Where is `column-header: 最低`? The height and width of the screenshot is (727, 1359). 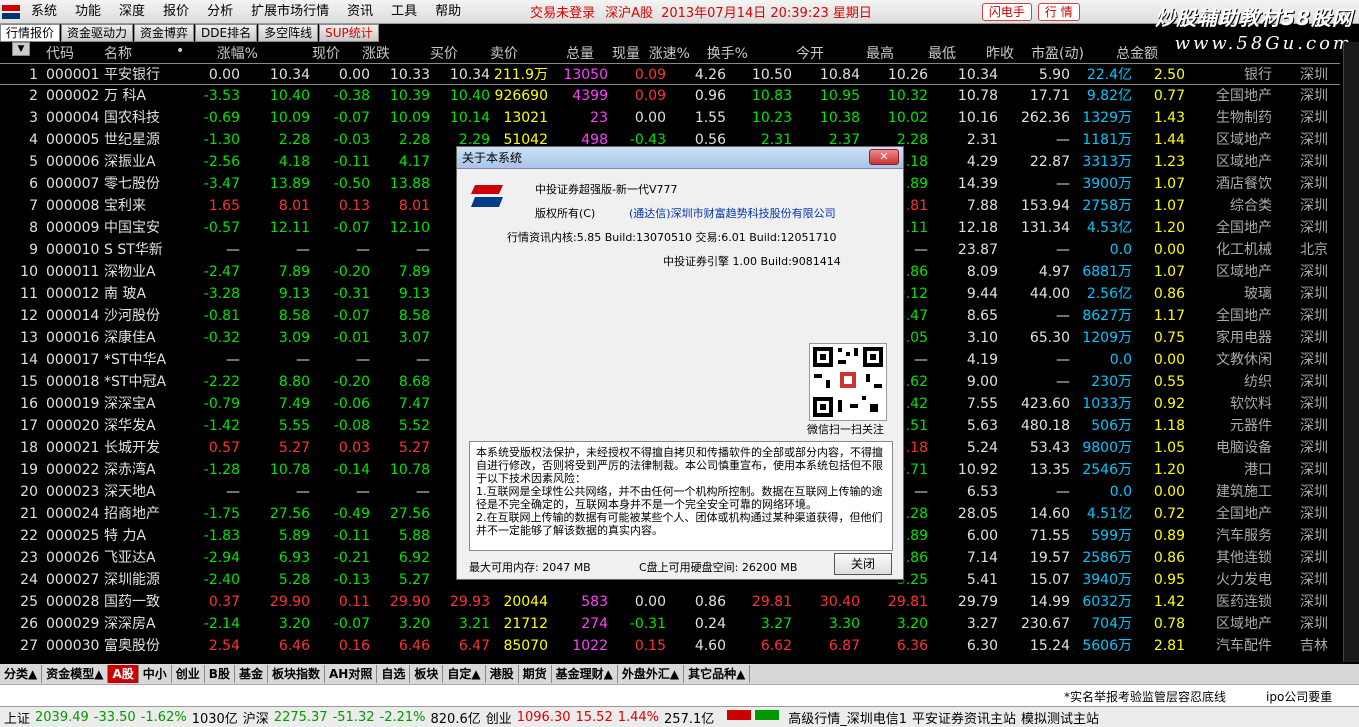 column-header: 最低 is located at coordinates (924, 53).